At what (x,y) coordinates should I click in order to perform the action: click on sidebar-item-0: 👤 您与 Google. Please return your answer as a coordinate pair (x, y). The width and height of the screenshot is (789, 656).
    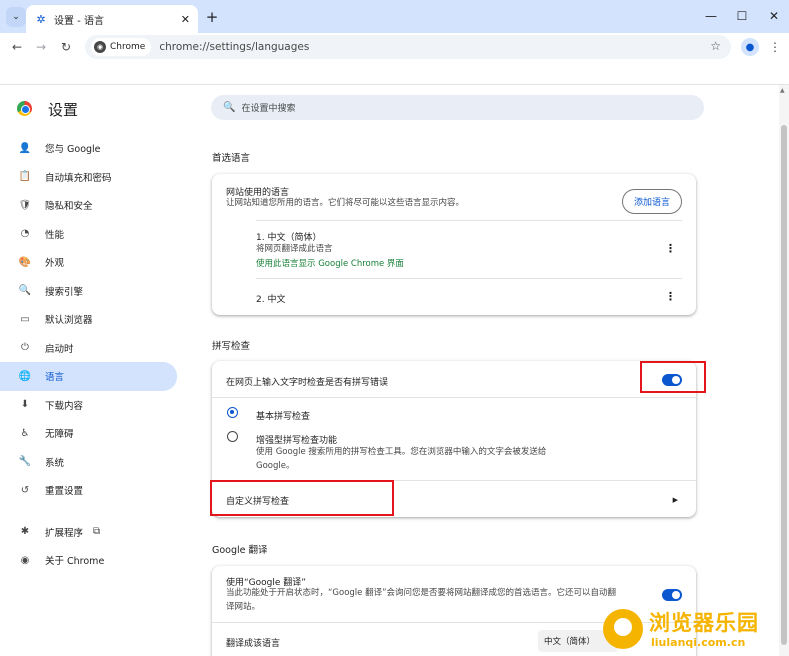
    Looking at the image, I should click on (88, 148).